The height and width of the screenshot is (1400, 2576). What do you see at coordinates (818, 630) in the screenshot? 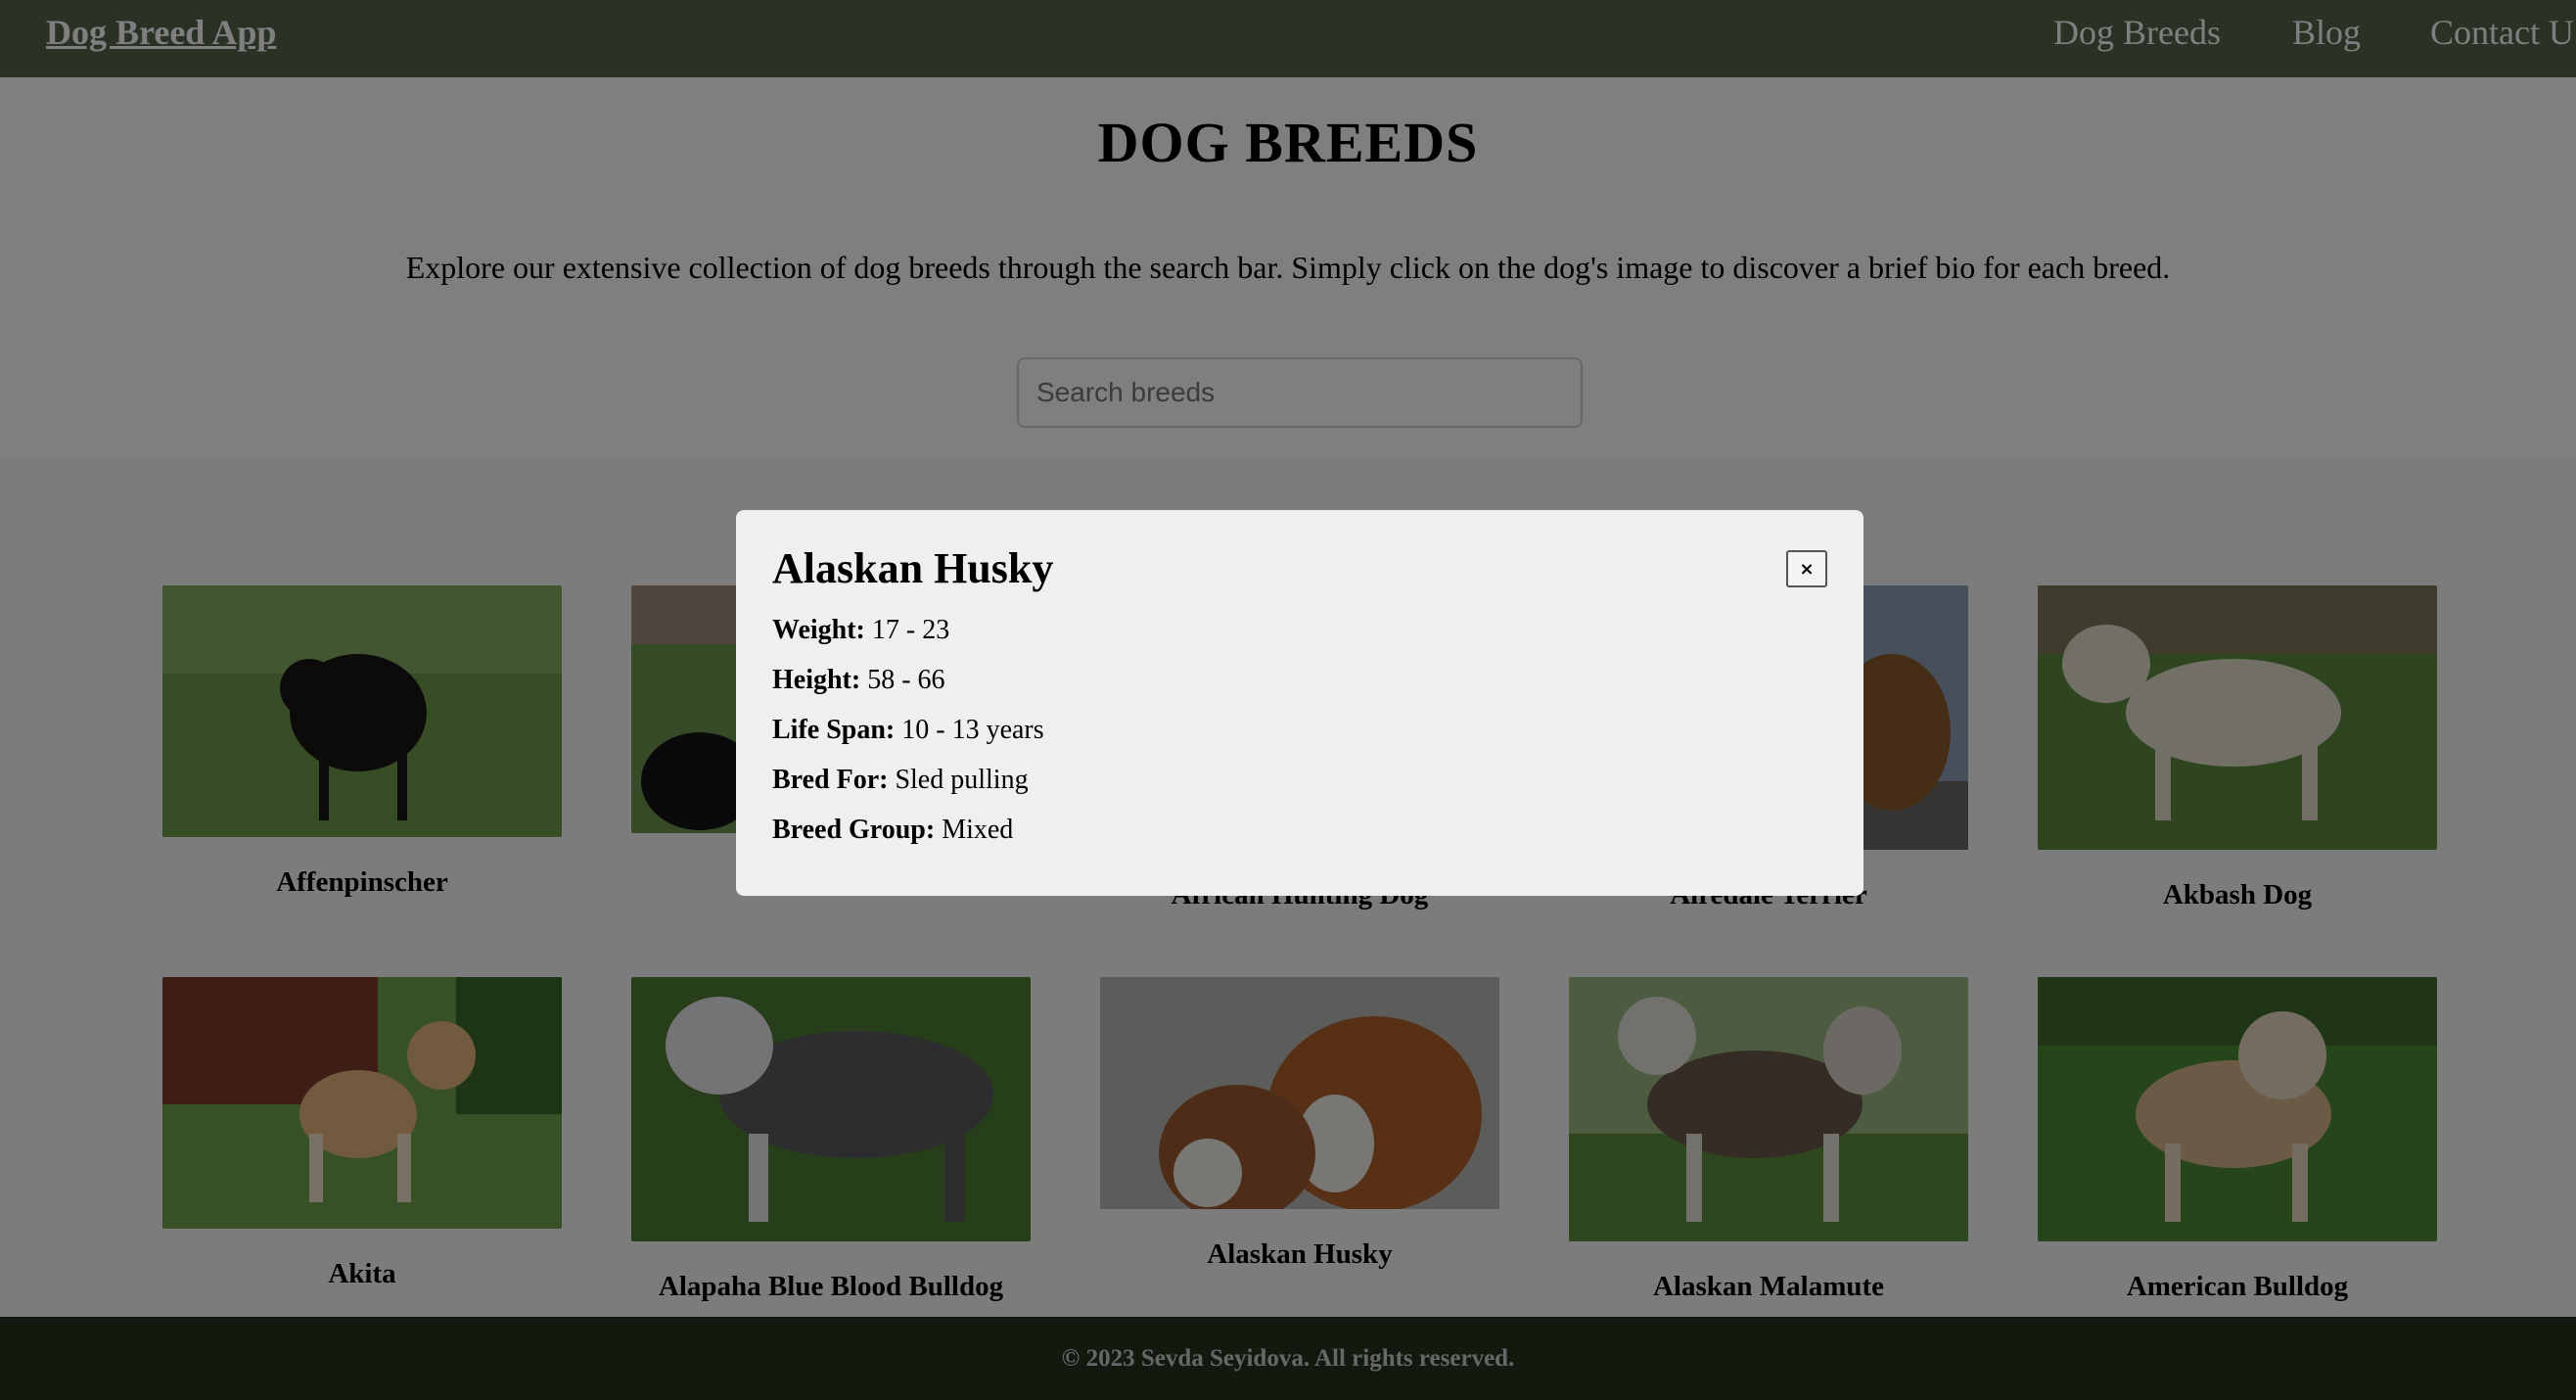
I see `field-label: Weight:` at bounding box center [818, 630].